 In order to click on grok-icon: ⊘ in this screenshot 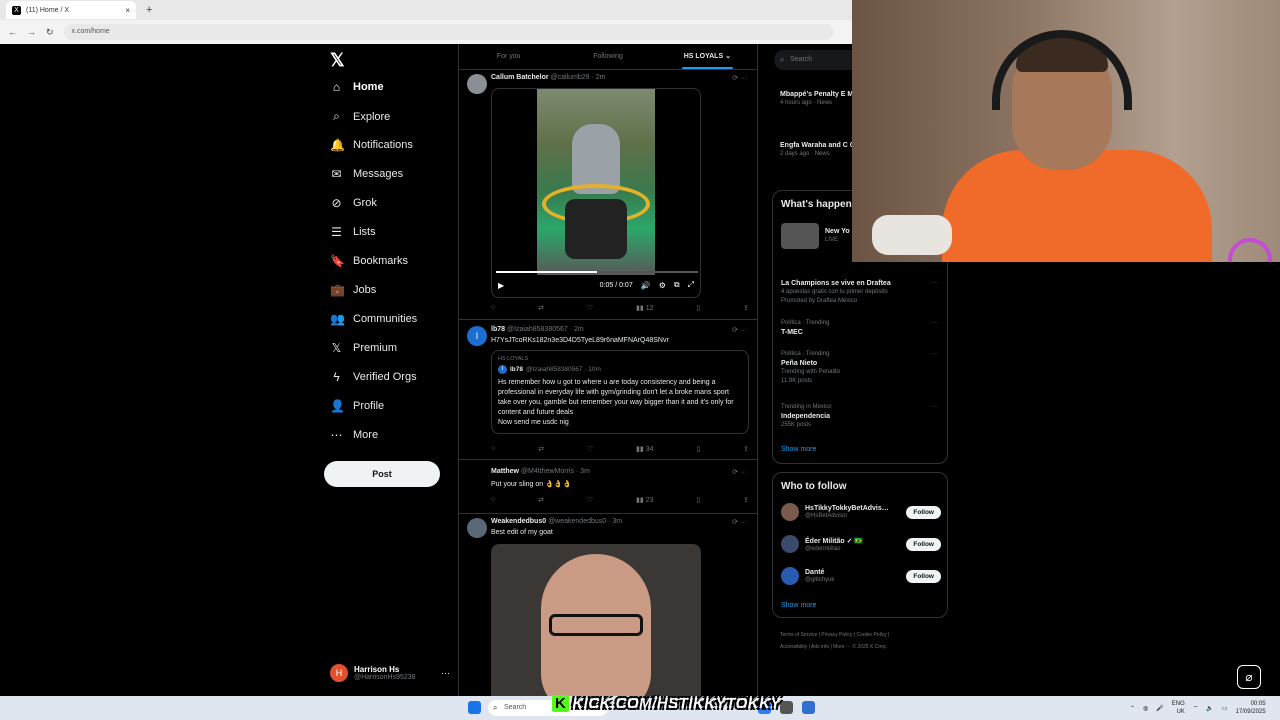, I will do `click(336, 203)`.